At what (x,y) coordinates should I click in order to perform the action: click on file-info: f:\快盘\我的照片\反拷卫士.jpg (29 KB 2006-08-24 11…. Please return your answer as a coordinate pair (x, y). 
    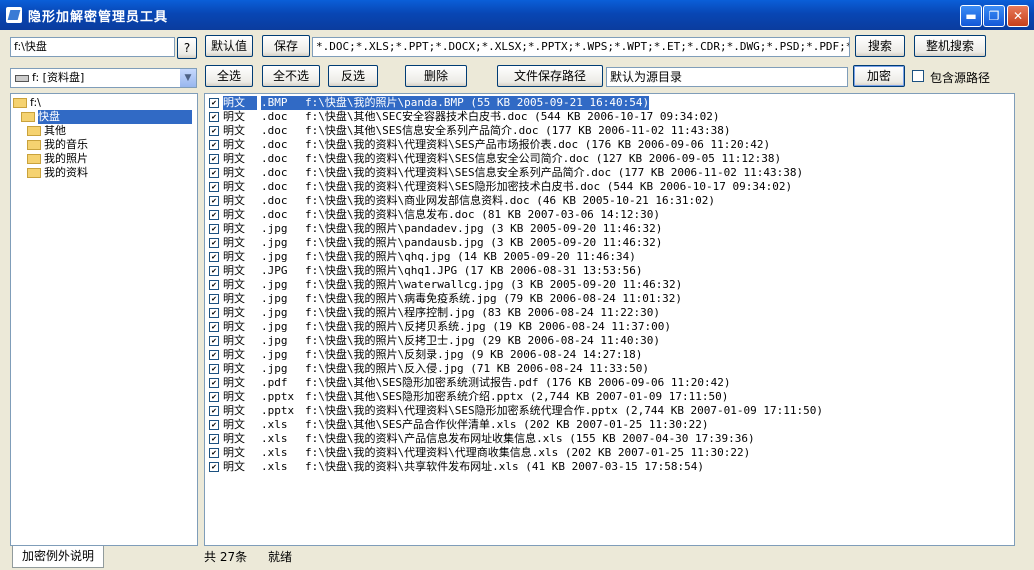
    Looking at the image, I should click on (483, 340).